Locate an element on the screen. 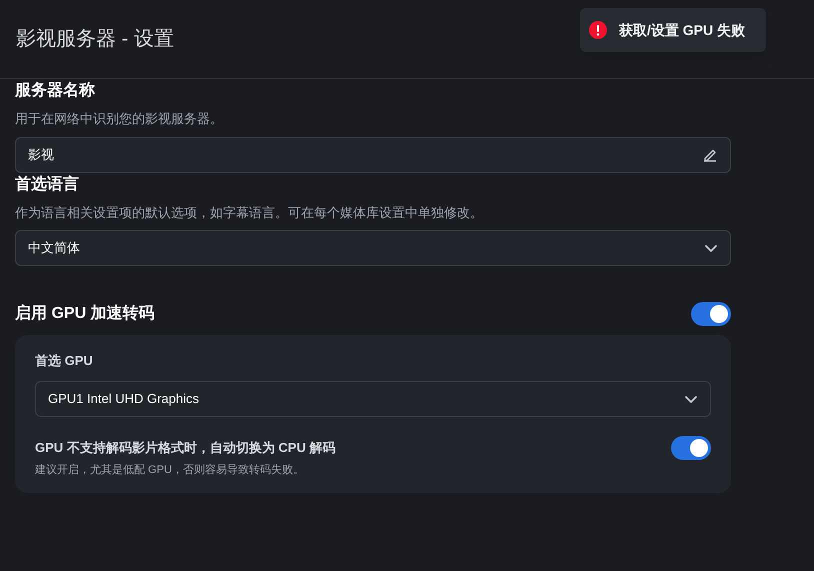 The width and height of the screenshot is (814, 571). page-title: 影视服务器 - 设置 is located at coordinates (95, 39).